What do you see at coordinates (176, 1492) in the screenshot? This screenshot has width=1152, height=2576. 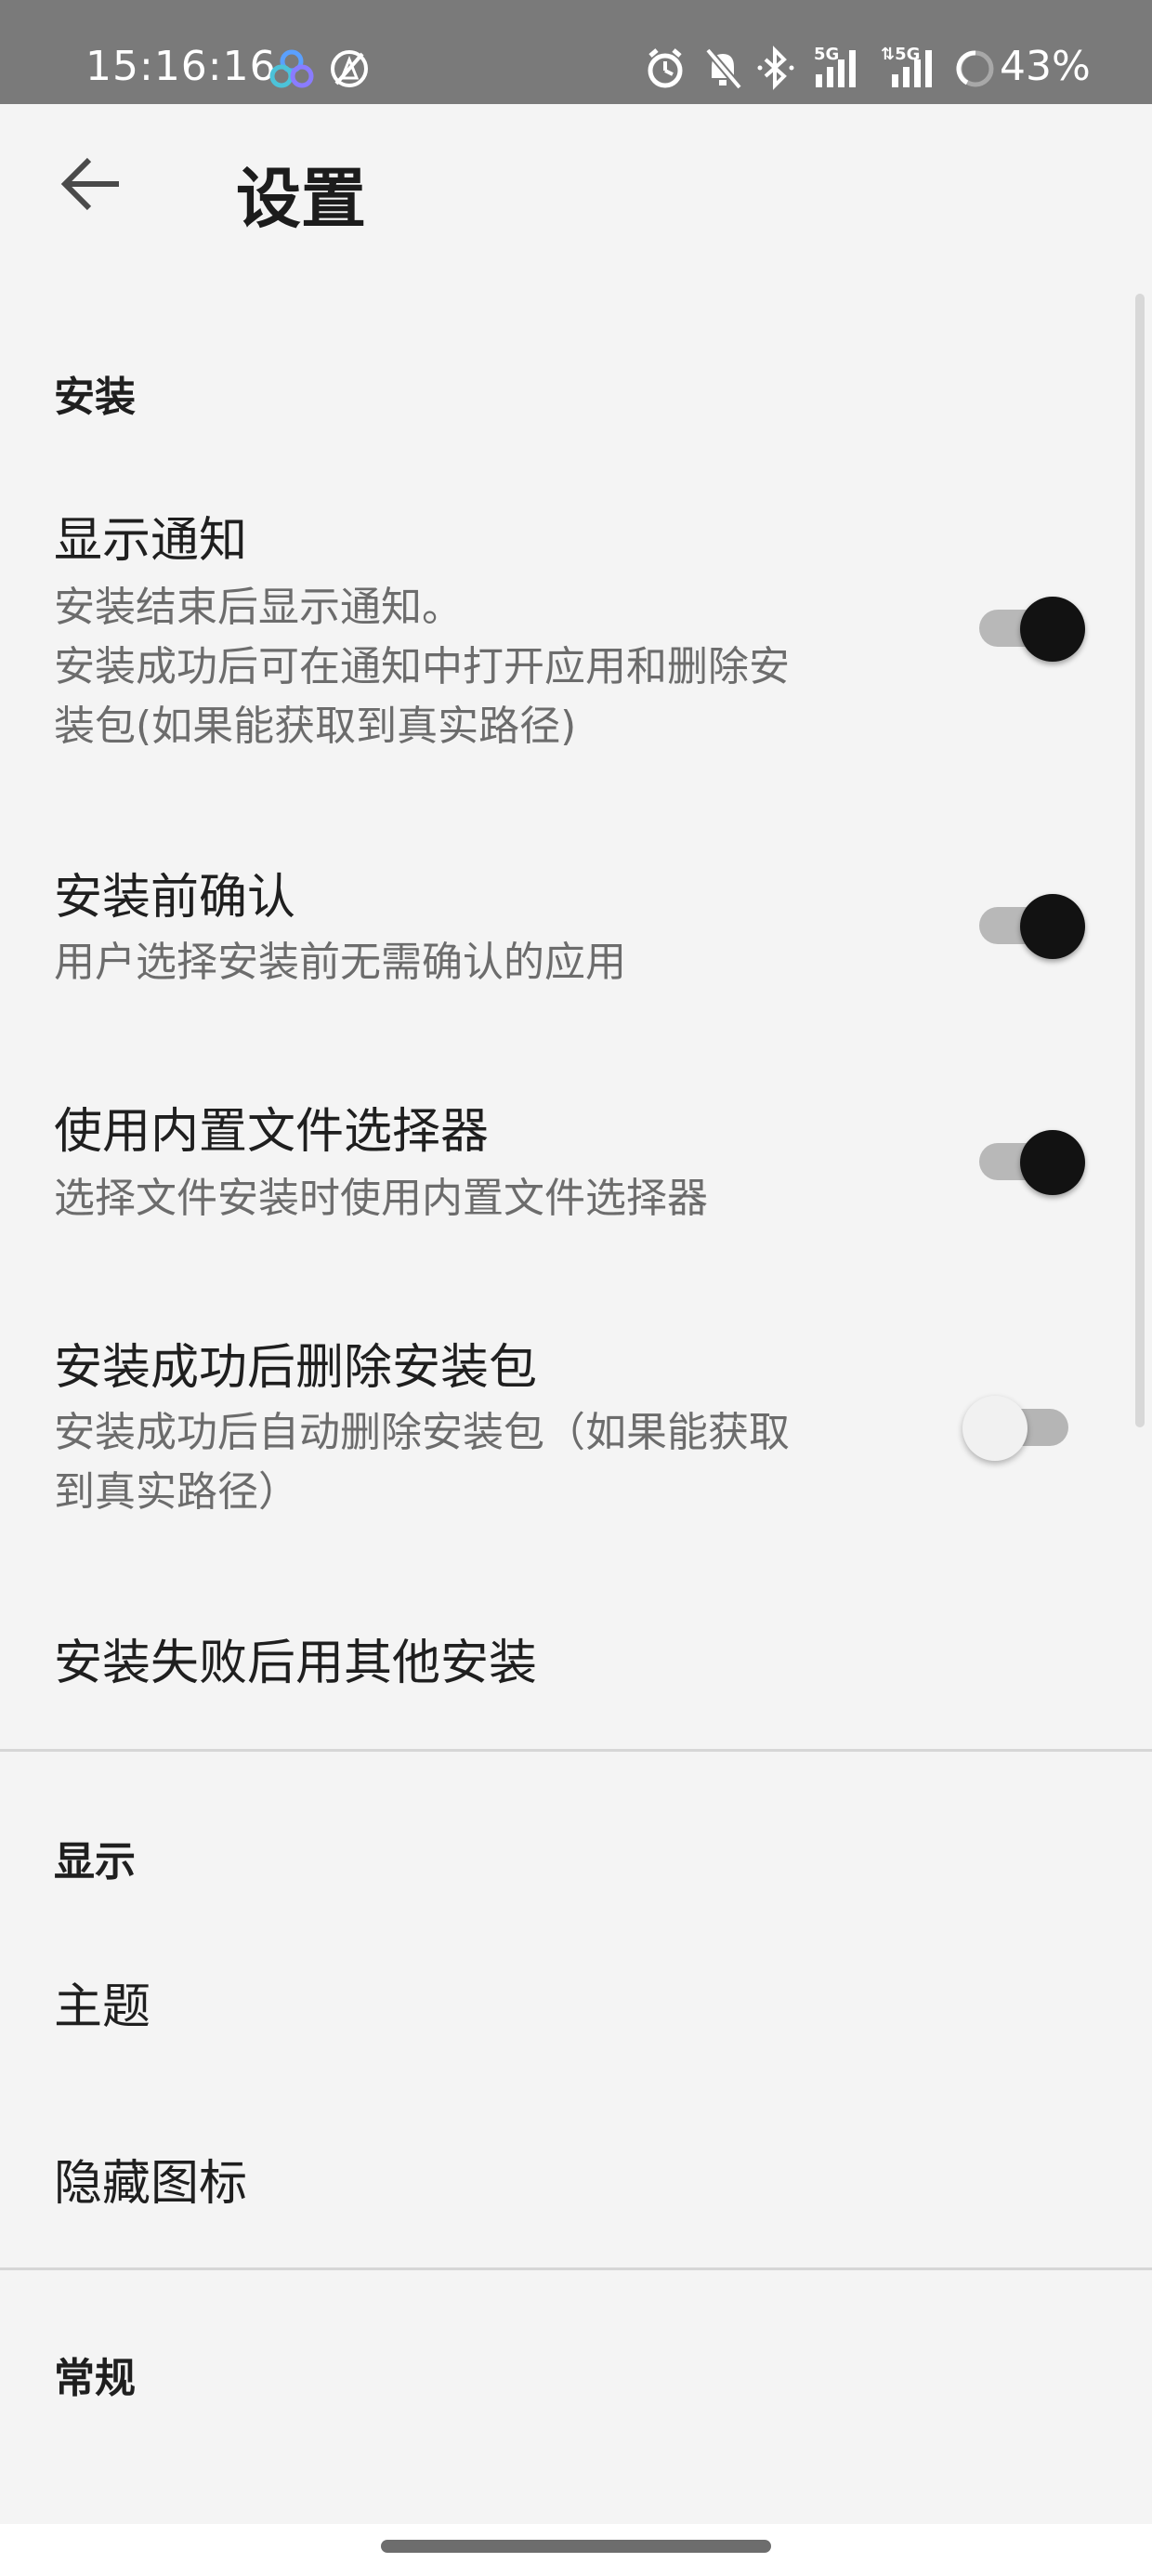 I see `summary-line: 到真实路径）` at bounding box center [176, 1492].